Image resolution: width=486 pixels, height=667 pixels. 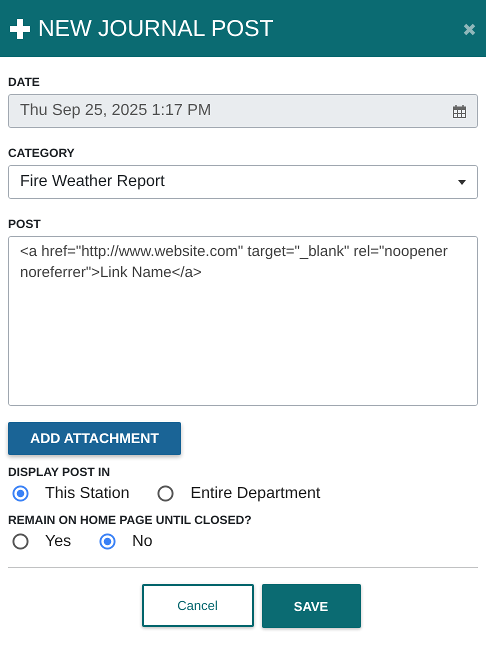 What do you see at coordinates (243, 182) in the screenshot?
I see `category-select: Fire Weather Report` at bounding box center [243, 182].